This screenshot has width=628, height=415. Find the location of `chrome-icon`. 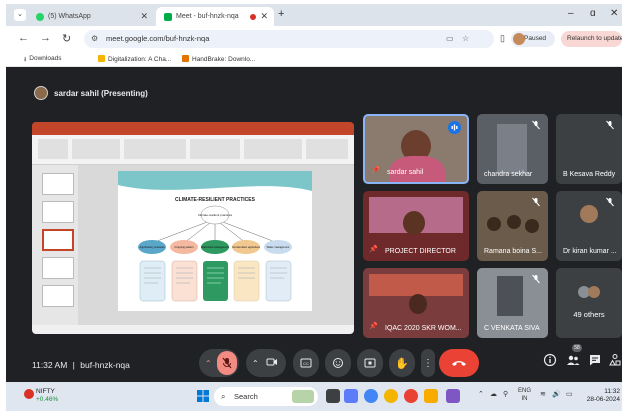

chrome-icon is located at coordinates (371, 396).